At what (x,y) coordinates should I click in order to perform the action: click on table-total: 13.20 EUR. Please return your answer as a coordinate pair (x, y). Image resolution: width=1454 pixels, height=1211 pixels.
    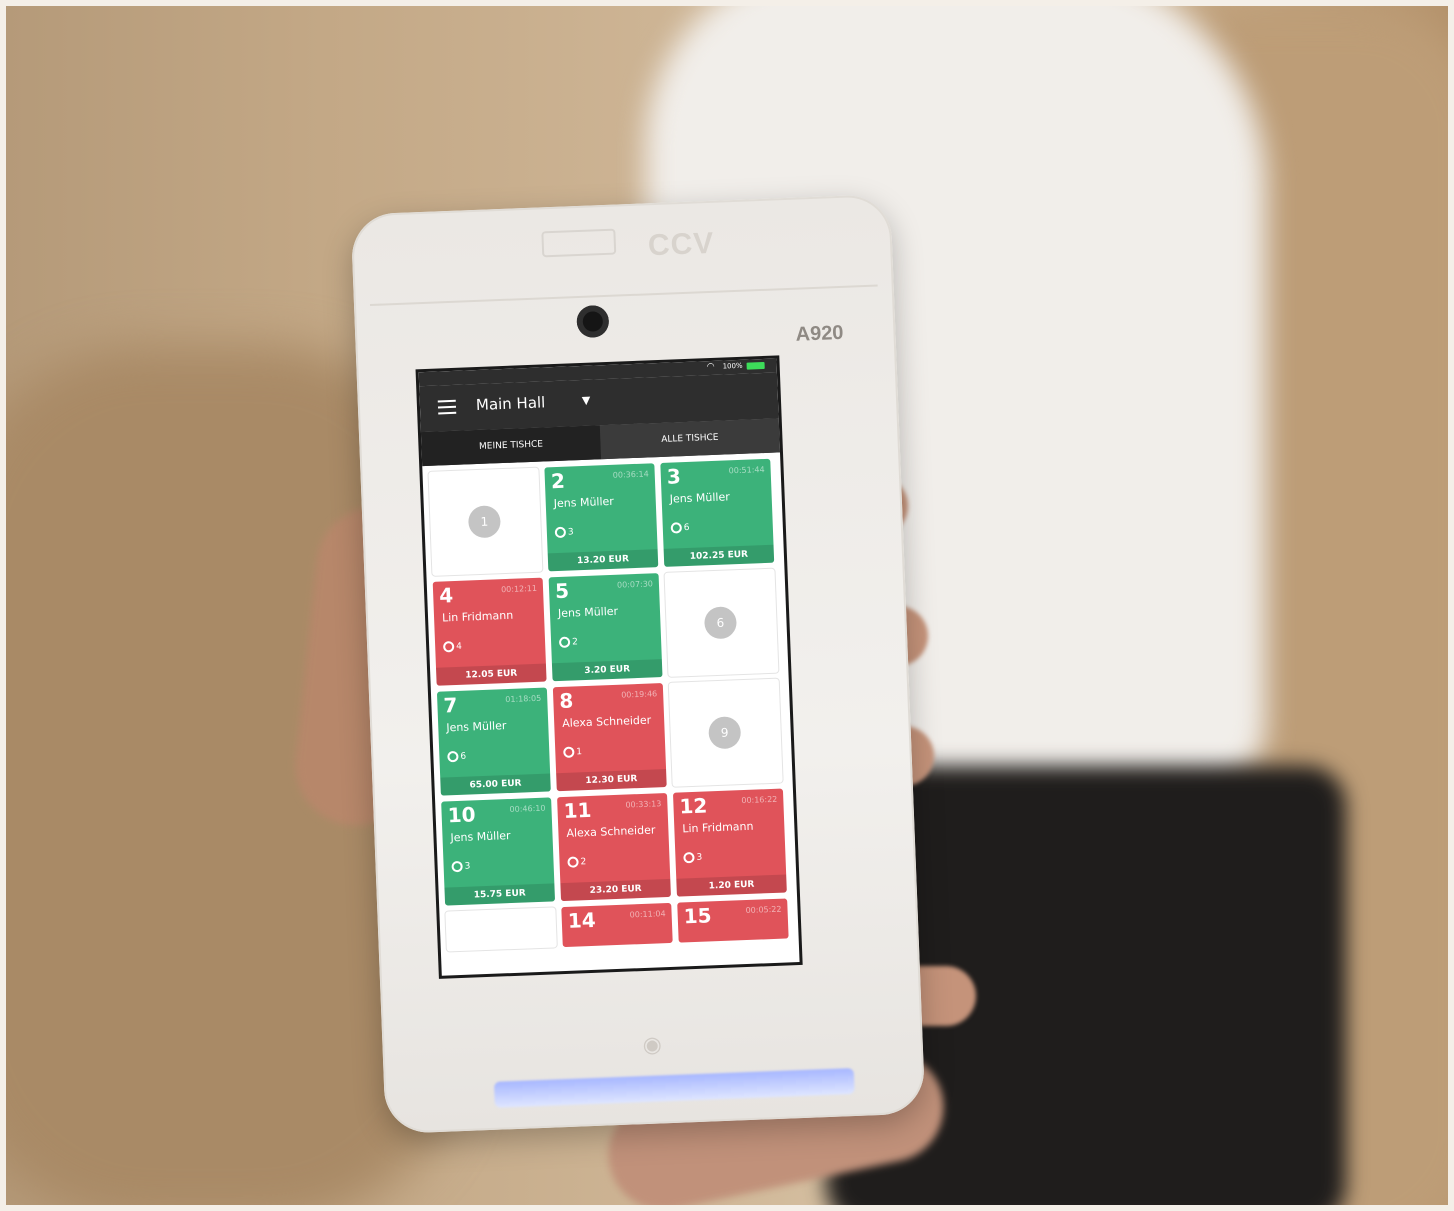
    Looking at the image, I should click on (603, 560).